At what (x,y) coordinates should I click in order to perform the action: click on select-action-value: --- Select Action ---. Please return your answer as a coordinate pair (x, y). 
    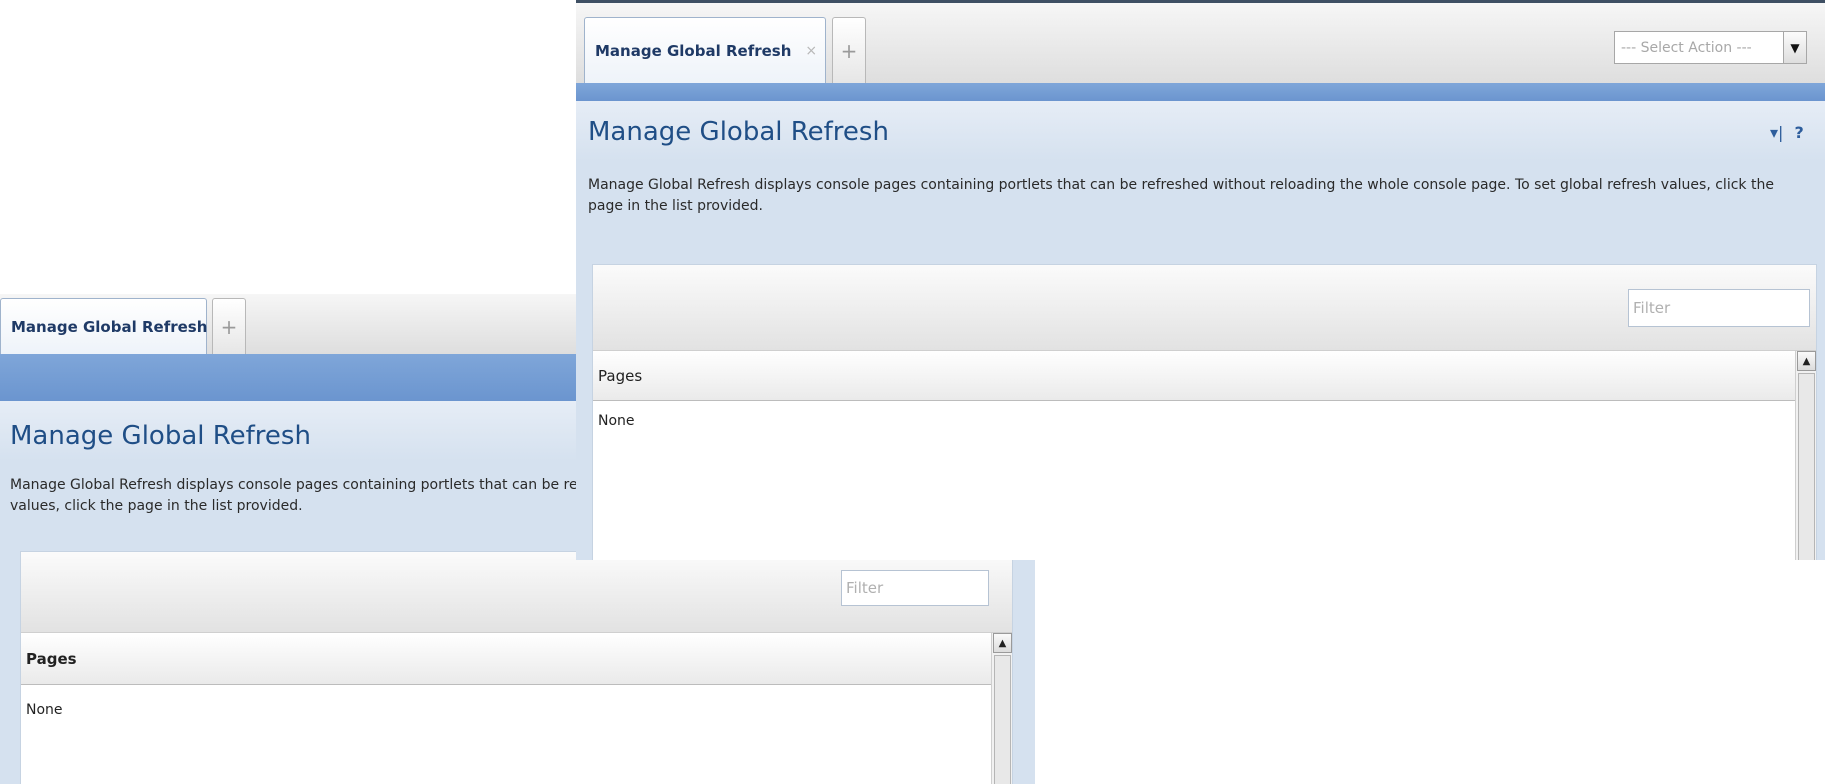
    Looking at the image, I should click on (1686, 47).